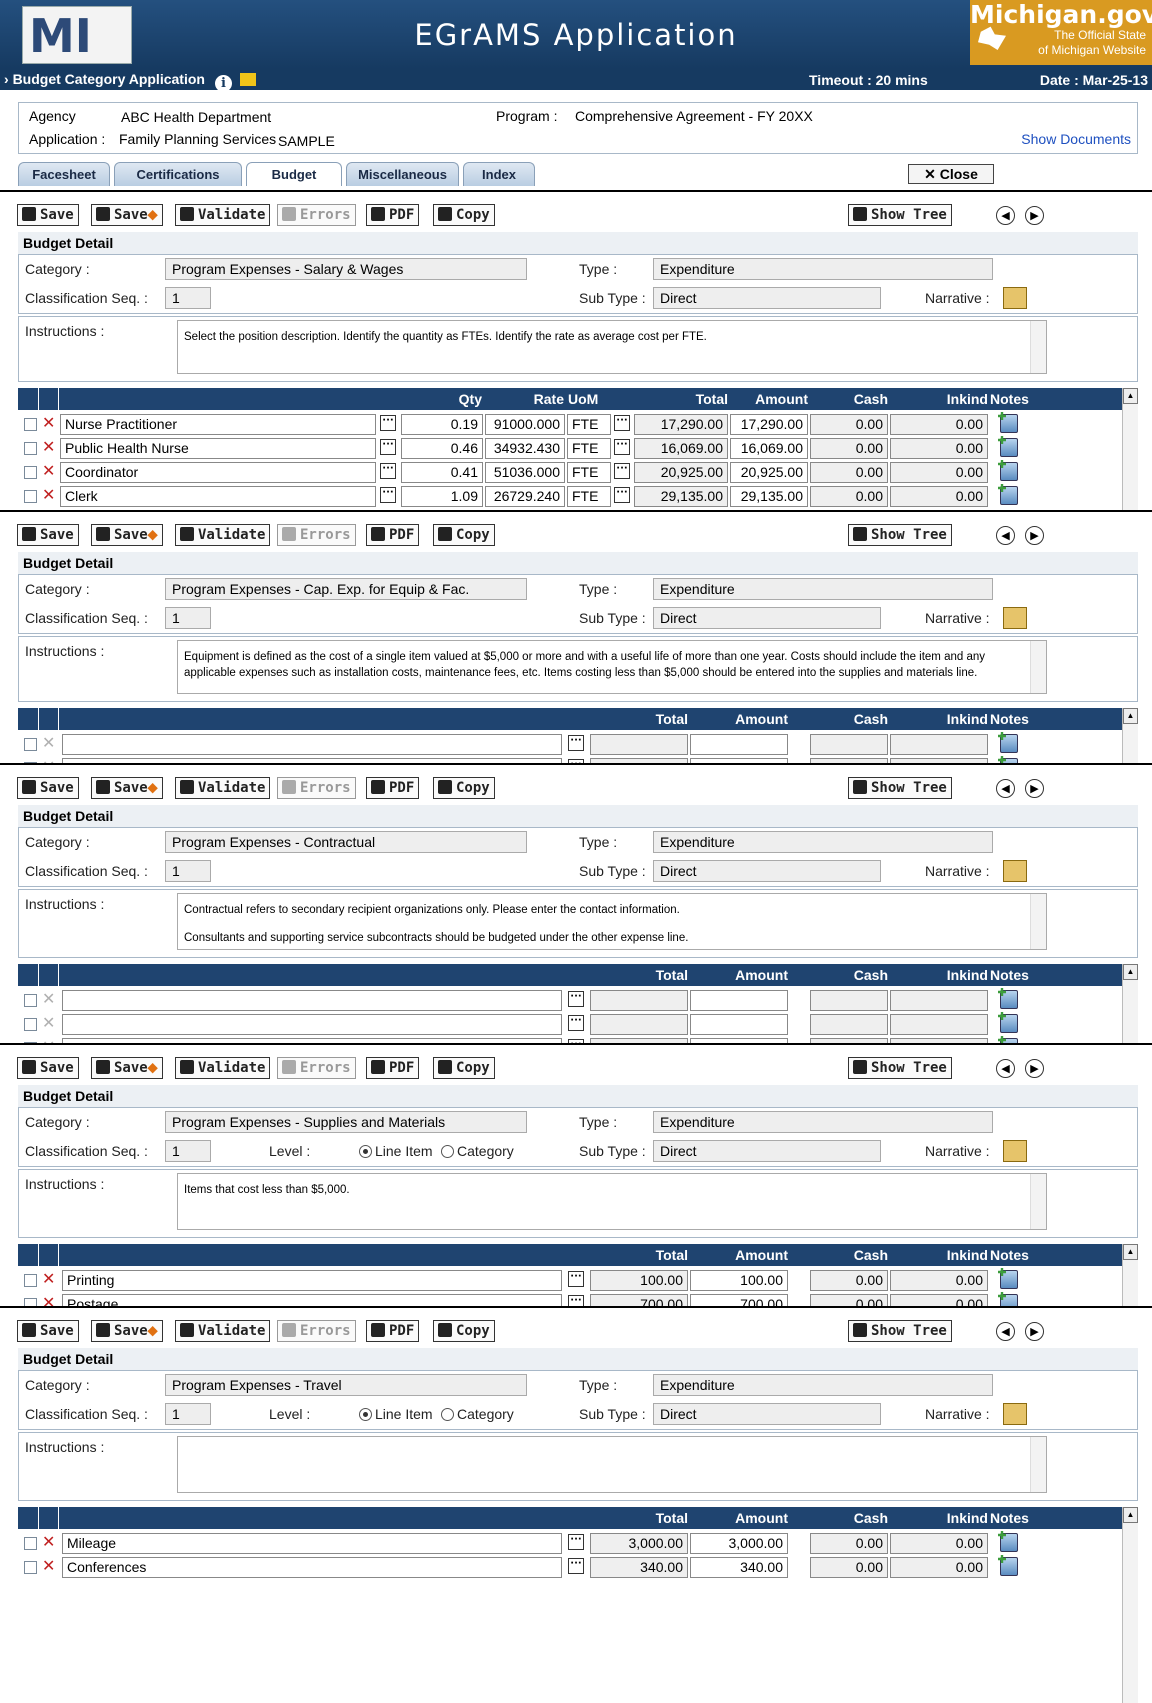  I want to click on help-book-icon, so click(247, 79).